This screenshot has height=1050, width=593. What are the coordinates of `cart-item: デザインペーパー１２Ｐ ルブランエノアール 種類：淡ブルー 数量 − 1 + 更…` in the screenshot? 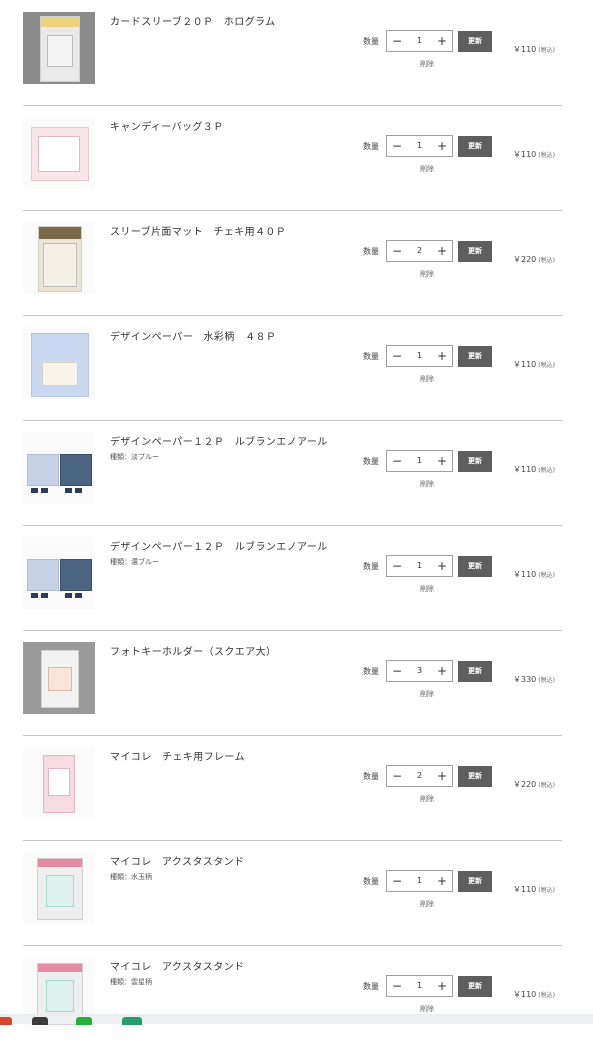 It's located at (292, 473).